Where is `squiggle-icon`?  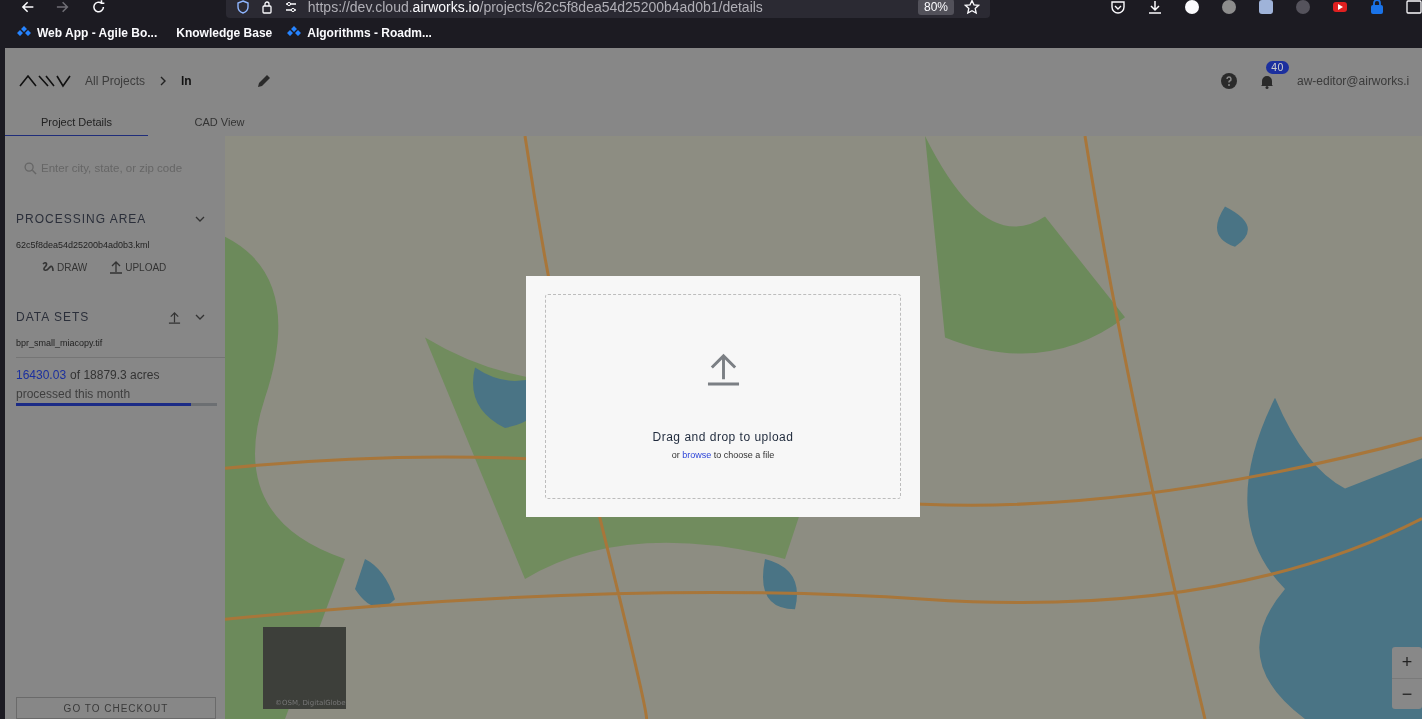 squiggle-icon is located at coordinates (48, 267).